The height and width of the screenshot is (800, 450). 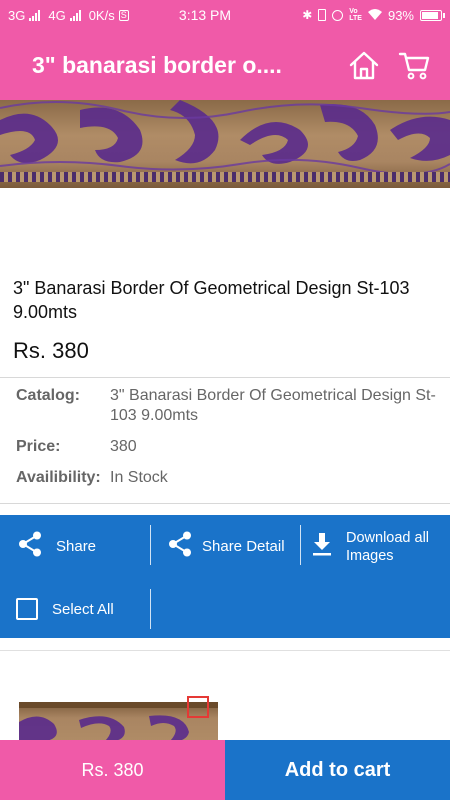 I want to click on signal-1-icon, so click(x=35, y=15).